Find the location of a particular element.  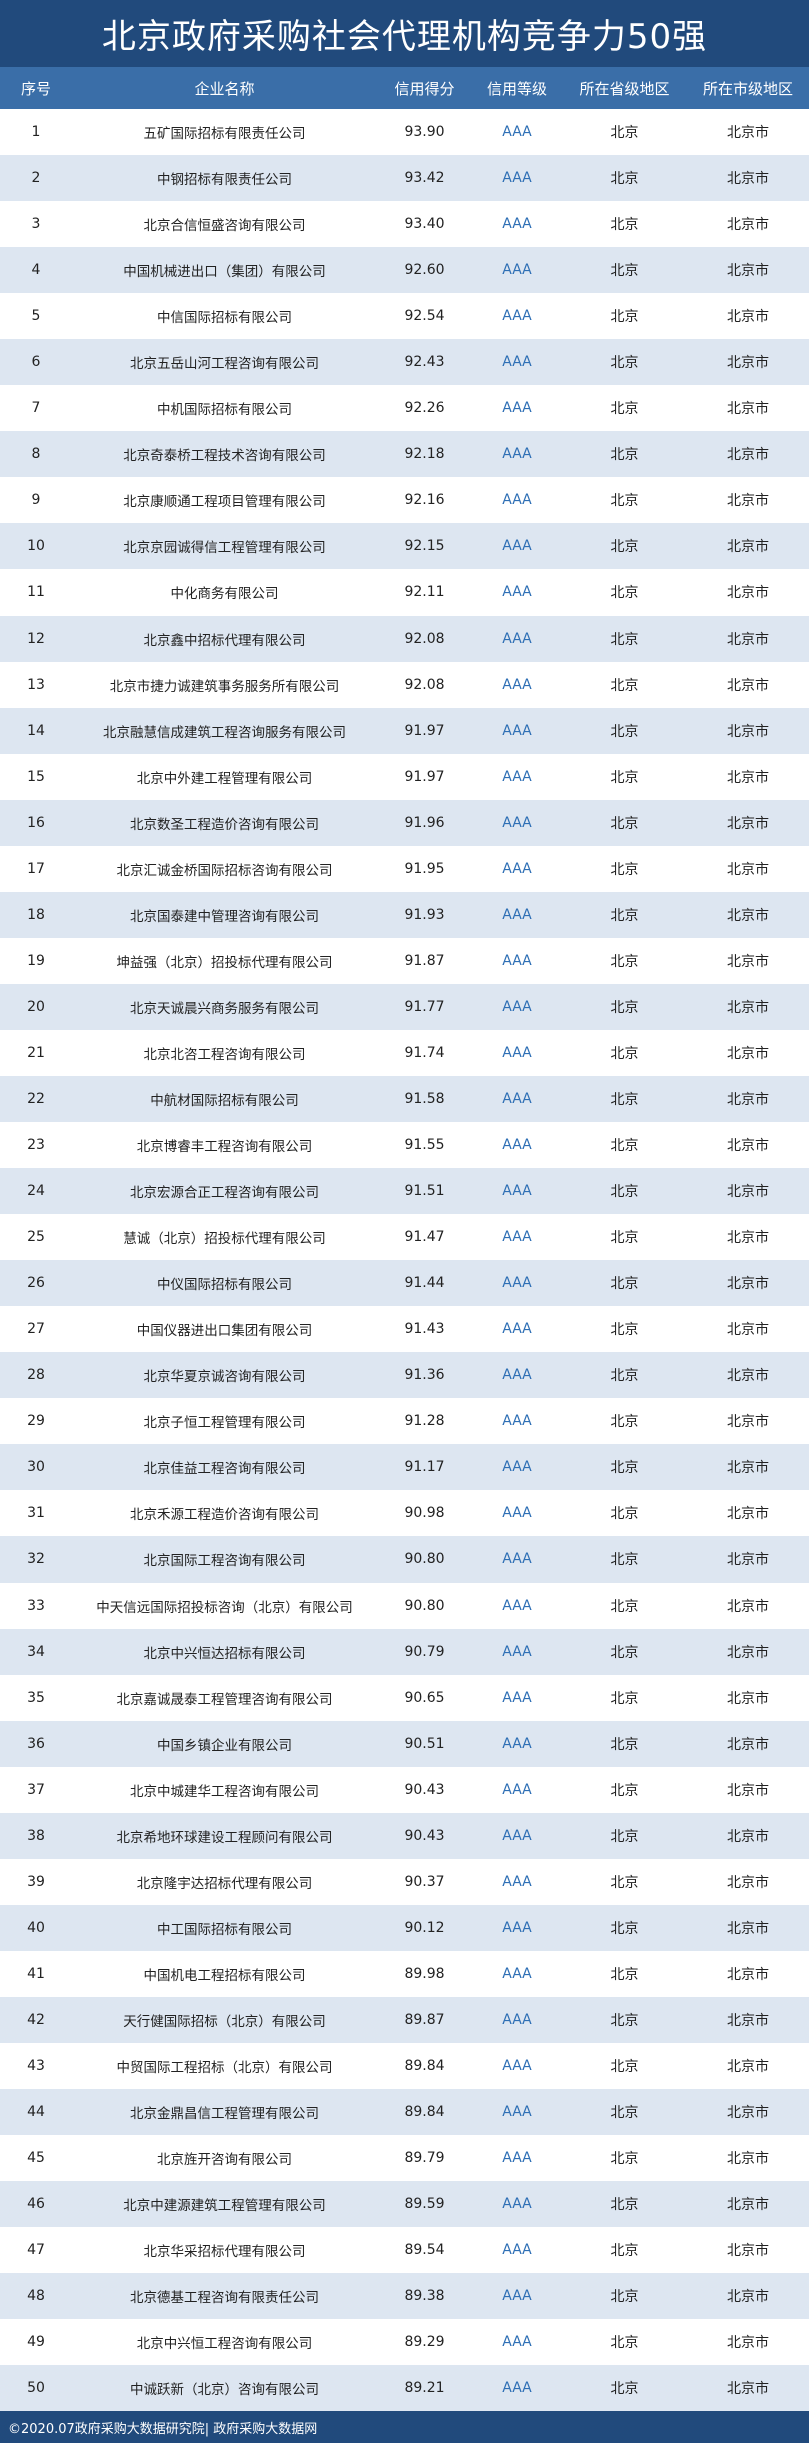

table-row: 33 中天信远国际招投标咨询（北京）有限公司 90.80 AAA 北京 北京市 is located at coordinates (404, 1605).